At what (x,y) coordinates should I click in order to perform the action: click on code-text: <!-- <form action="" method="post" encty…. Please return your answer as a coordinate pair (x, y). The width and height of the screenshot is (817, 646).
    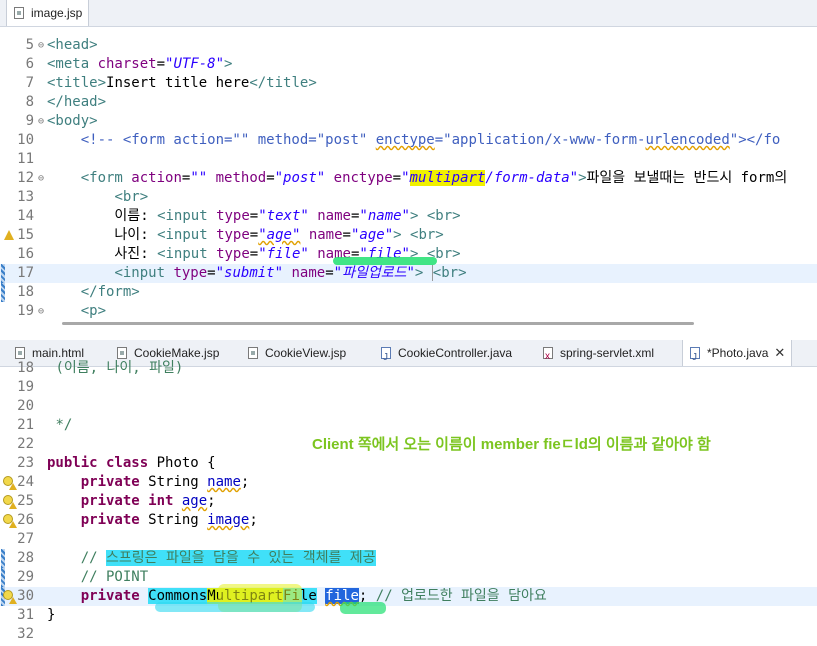
    Looking at the image, I should click on (414, 140).